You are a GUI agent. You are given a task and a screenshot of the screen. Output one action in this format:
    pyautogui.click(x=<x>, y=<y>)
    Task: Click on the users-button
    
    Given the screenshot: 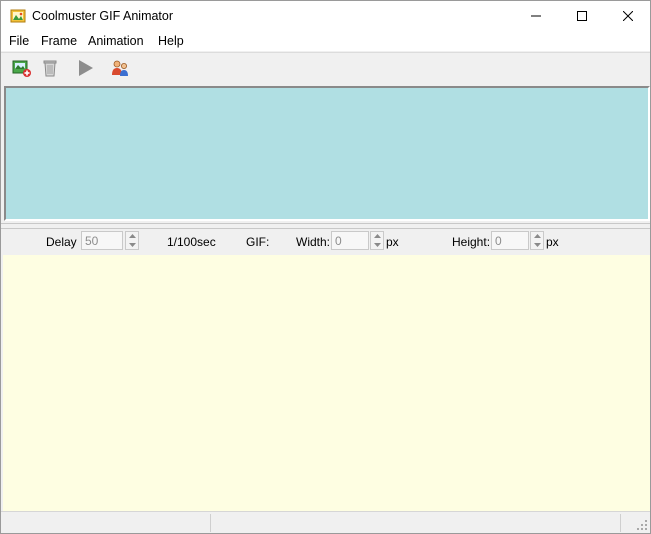 What is the action you would take?
    pyautogui.click(x=120, y=68)
    